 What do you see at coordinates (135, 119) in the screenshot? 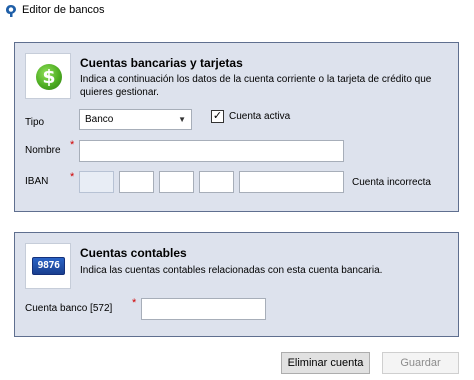
I see `tipo-select: Banco ▼` at bounding box center [135, 119].